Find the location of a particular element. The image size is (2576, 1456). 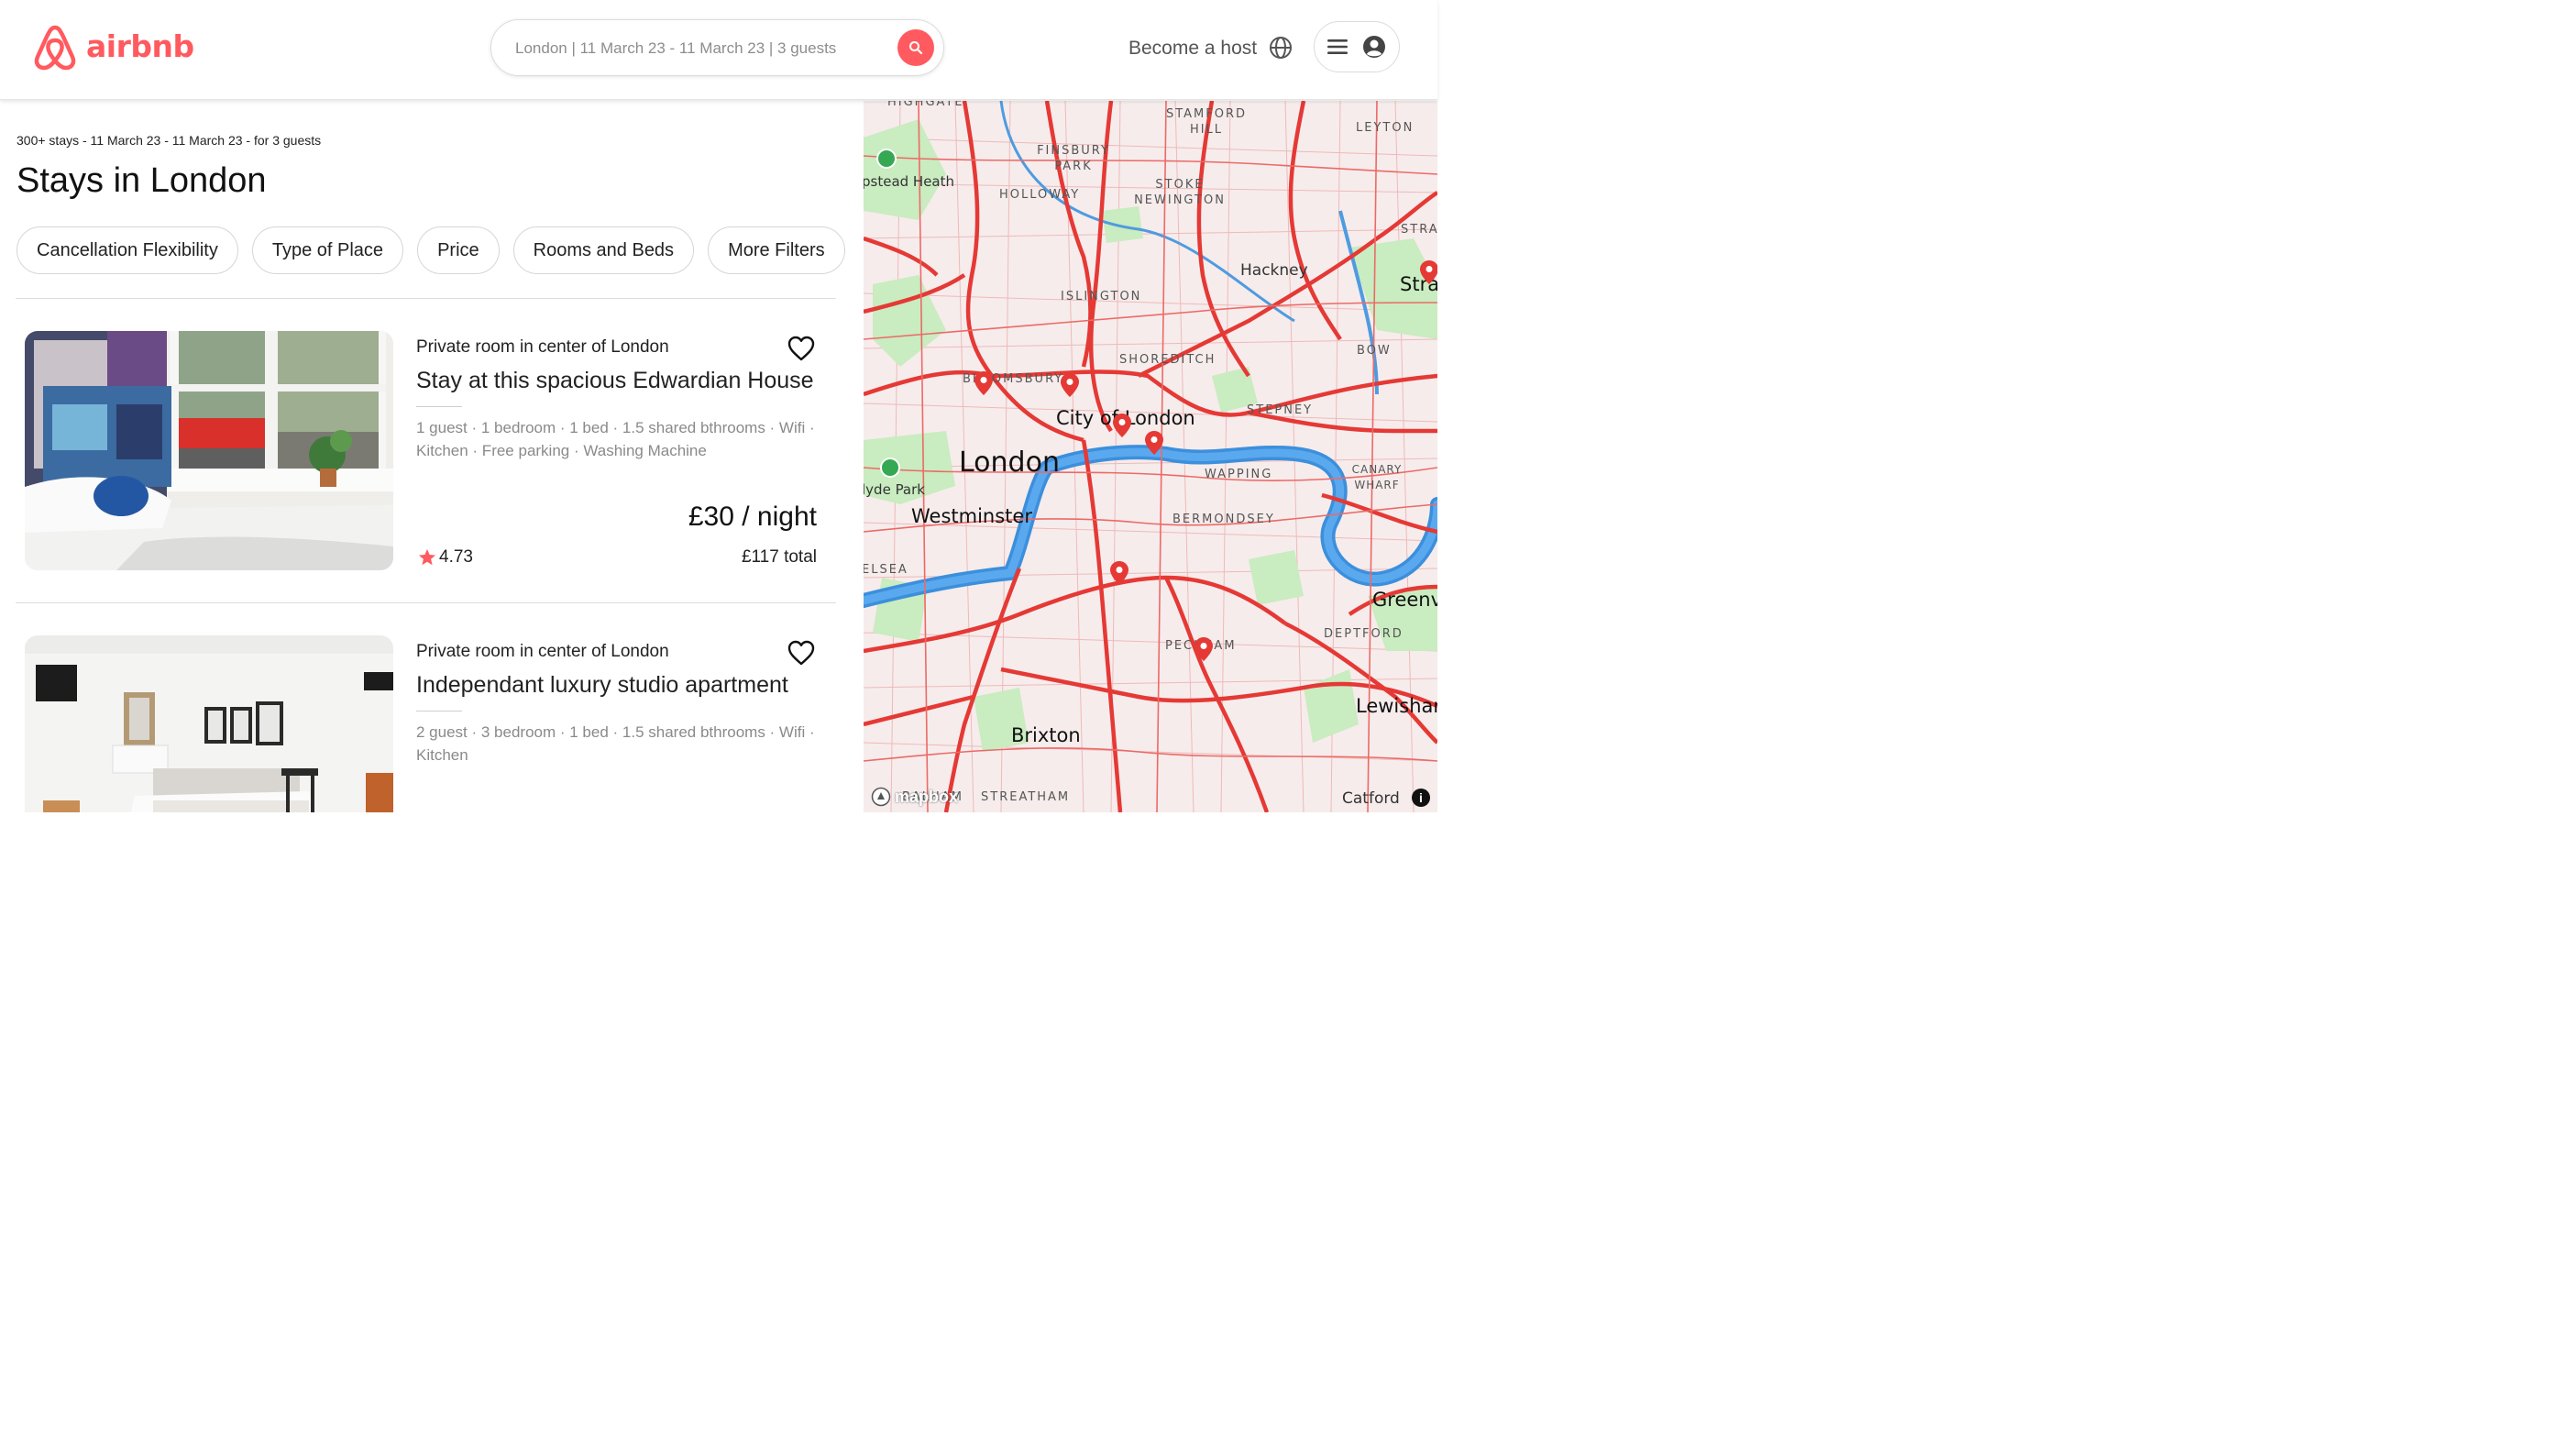

map-label: ELSEA is located at coordinates (886, 570).